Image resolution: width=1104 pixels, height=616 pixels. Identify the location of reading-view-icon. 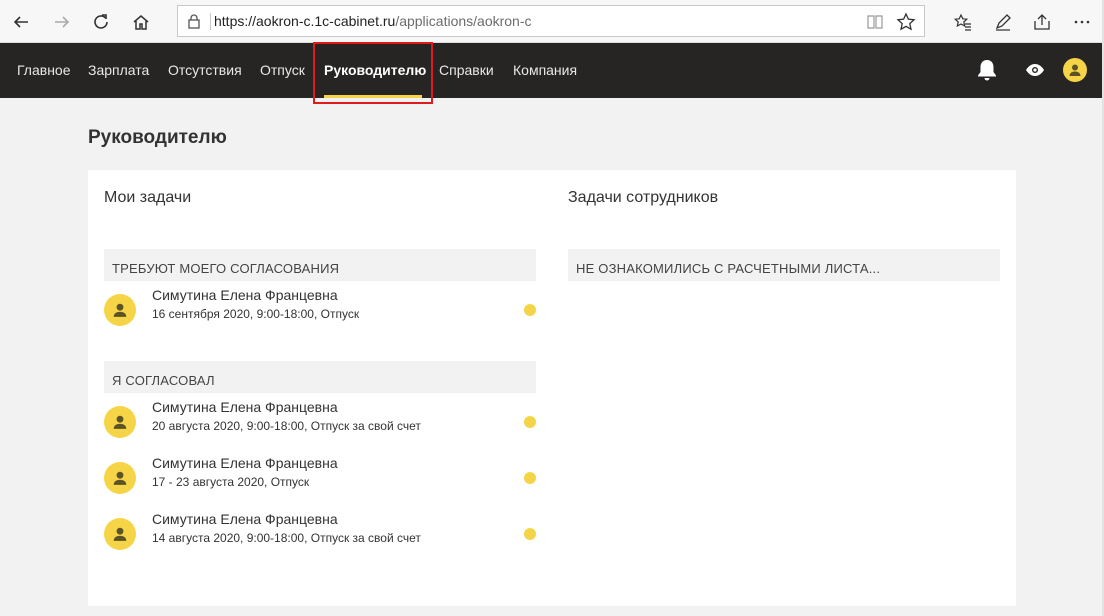
(875, 22).